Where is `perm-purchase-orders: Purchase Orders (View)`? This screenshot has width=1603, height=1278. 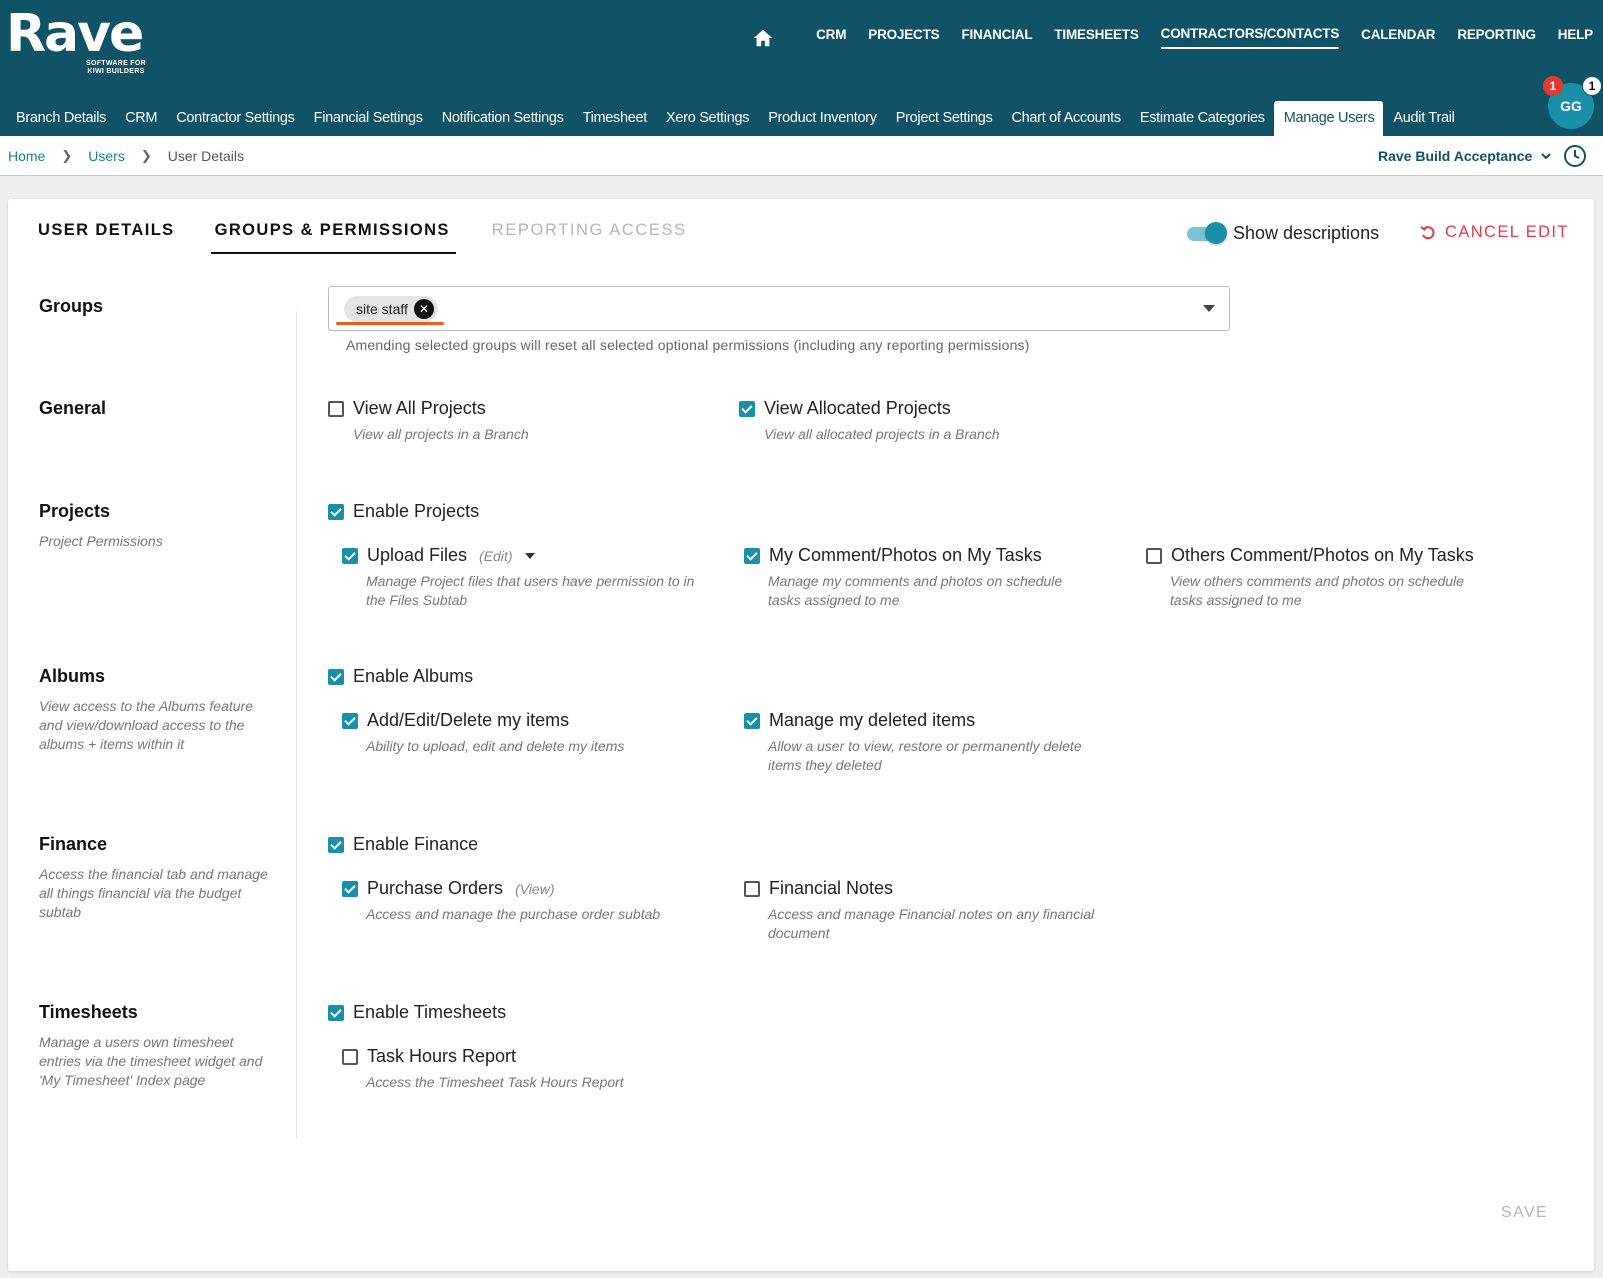 perm-purchase-orders: Purchase Orders (View) is located at coordinates (448, 888).